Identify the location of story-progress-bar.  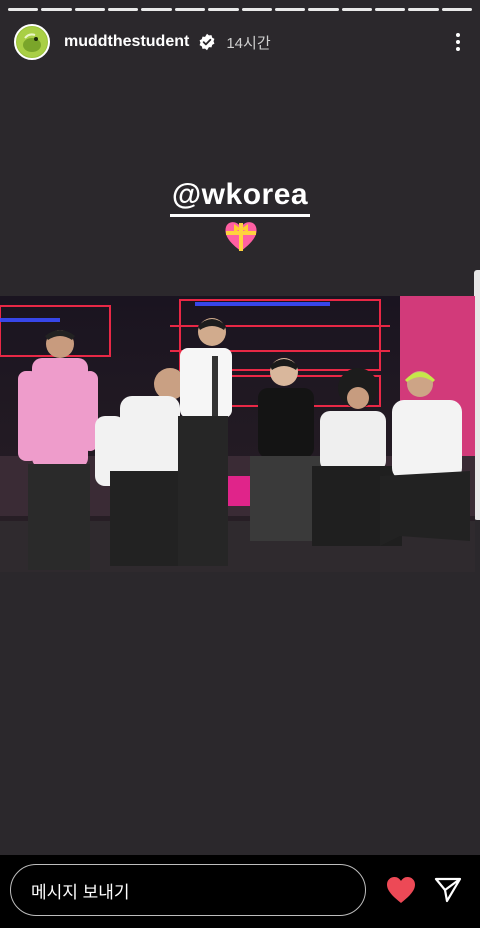
(240, 9).